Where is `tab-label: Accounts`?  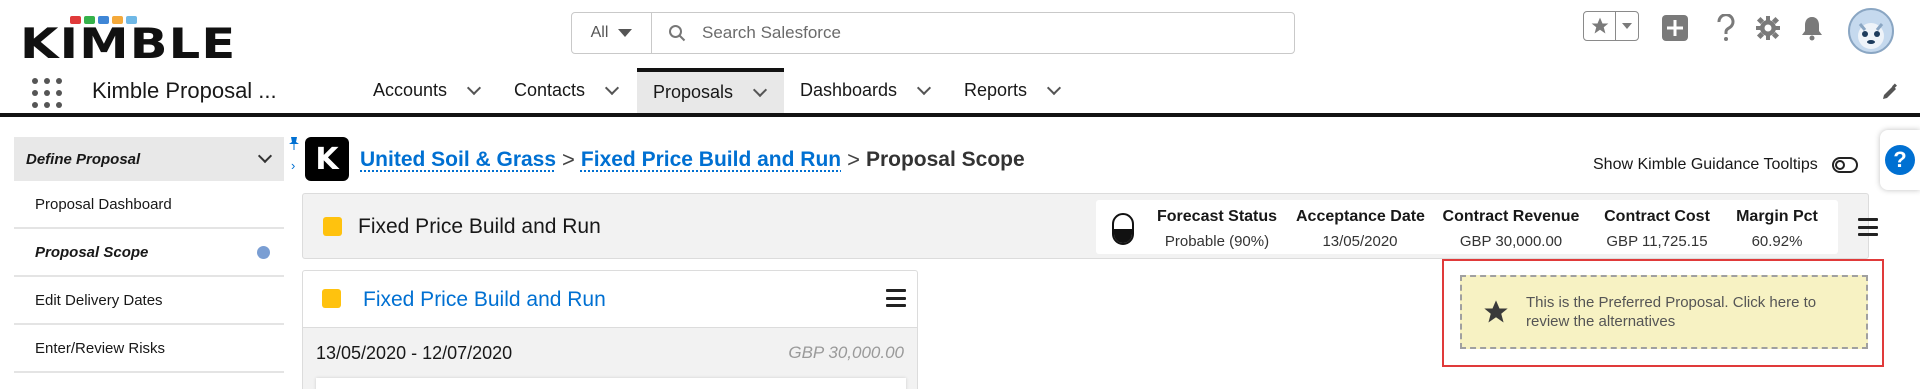 tab-label: Accounts is located at coordinates (410, 90).